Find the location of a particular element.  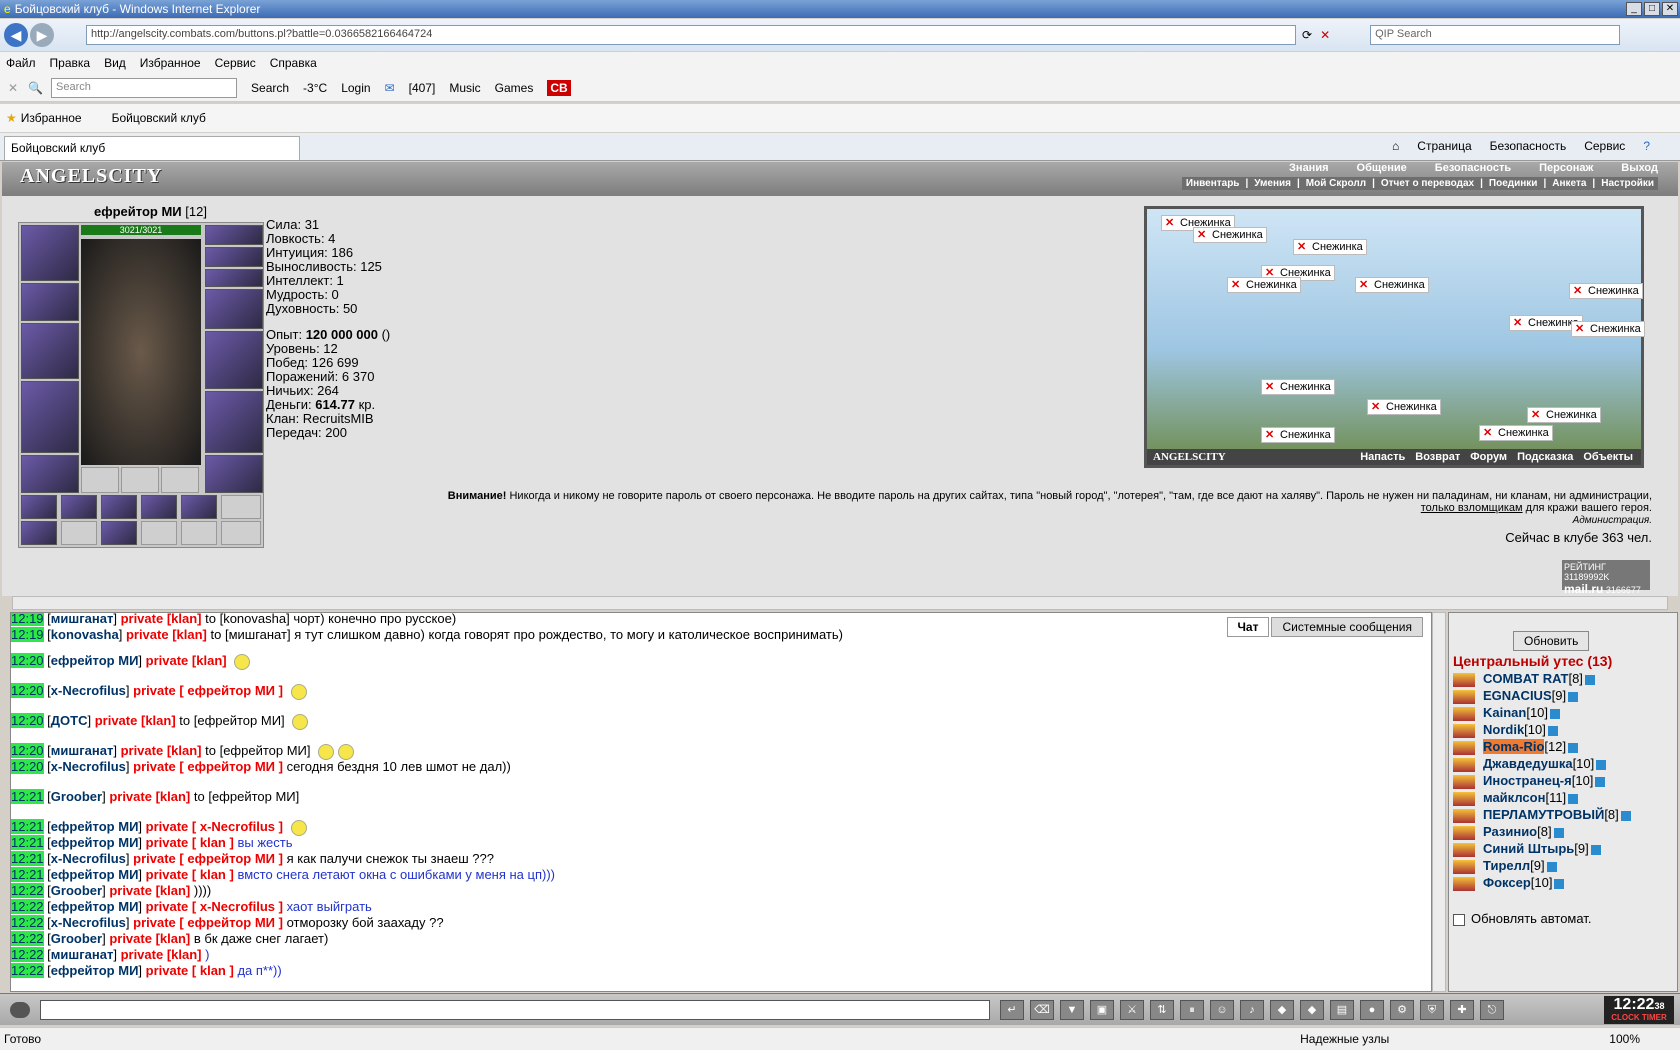

char-name-text: ефрейтор МИ is located at coordinates (138, 211).